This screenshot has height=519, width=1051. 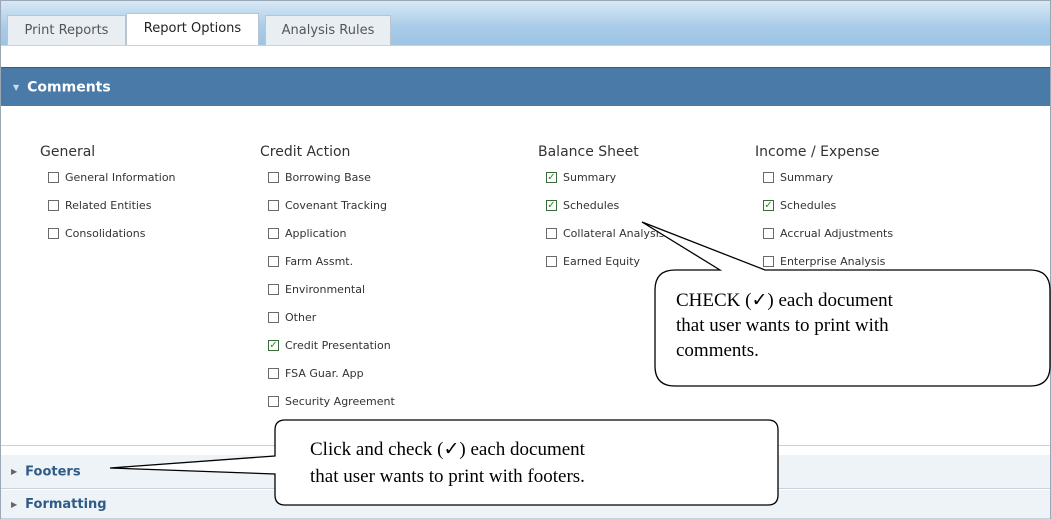 I want to click on callout-line: comments., so click(x=717, y=350).